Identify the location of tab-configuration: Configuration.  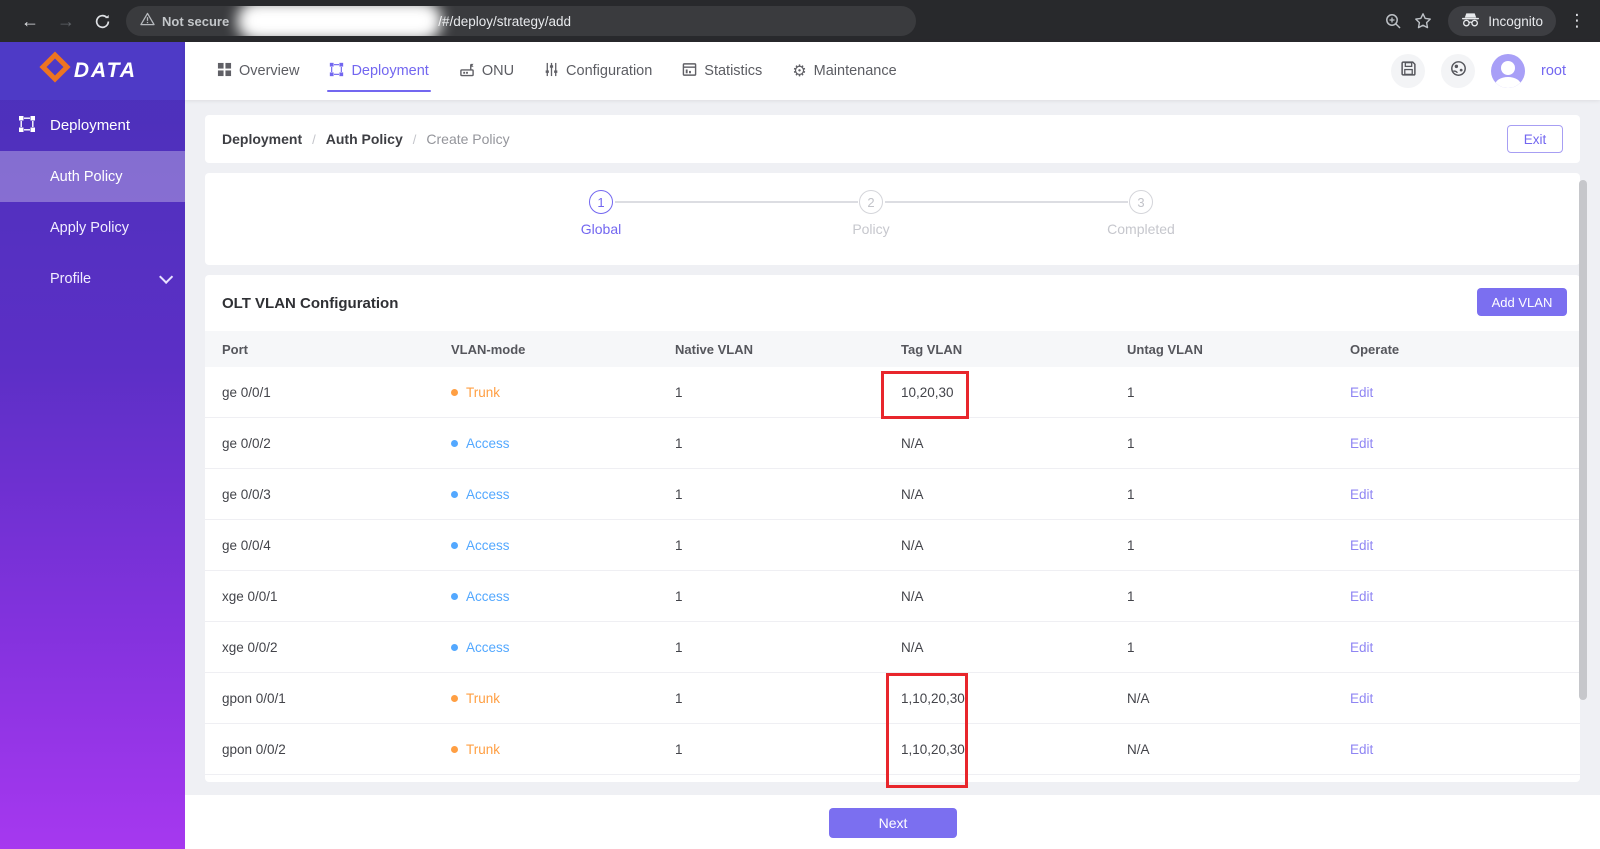
(598, 71).